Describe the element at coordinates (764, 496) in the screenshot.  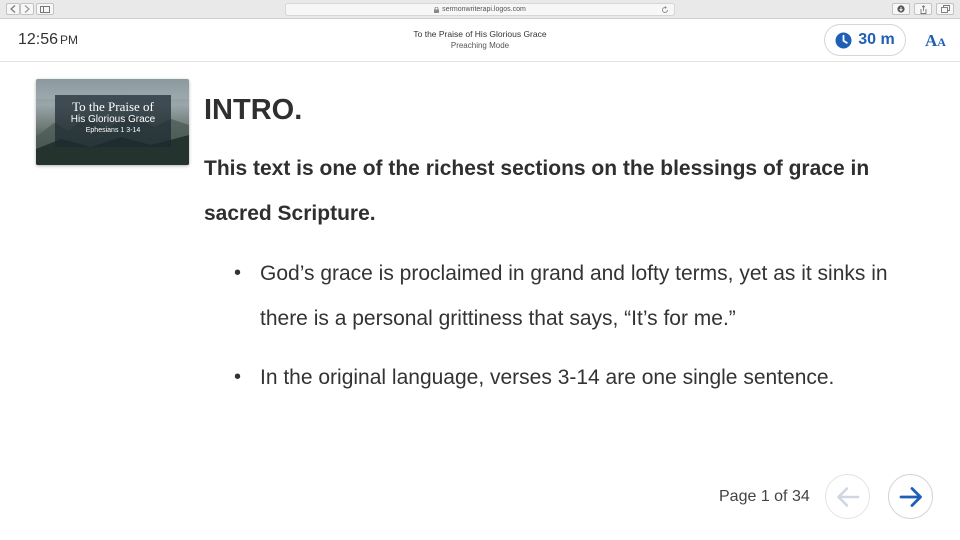
I see `page-indicator: Page 1 of 34` at that location.